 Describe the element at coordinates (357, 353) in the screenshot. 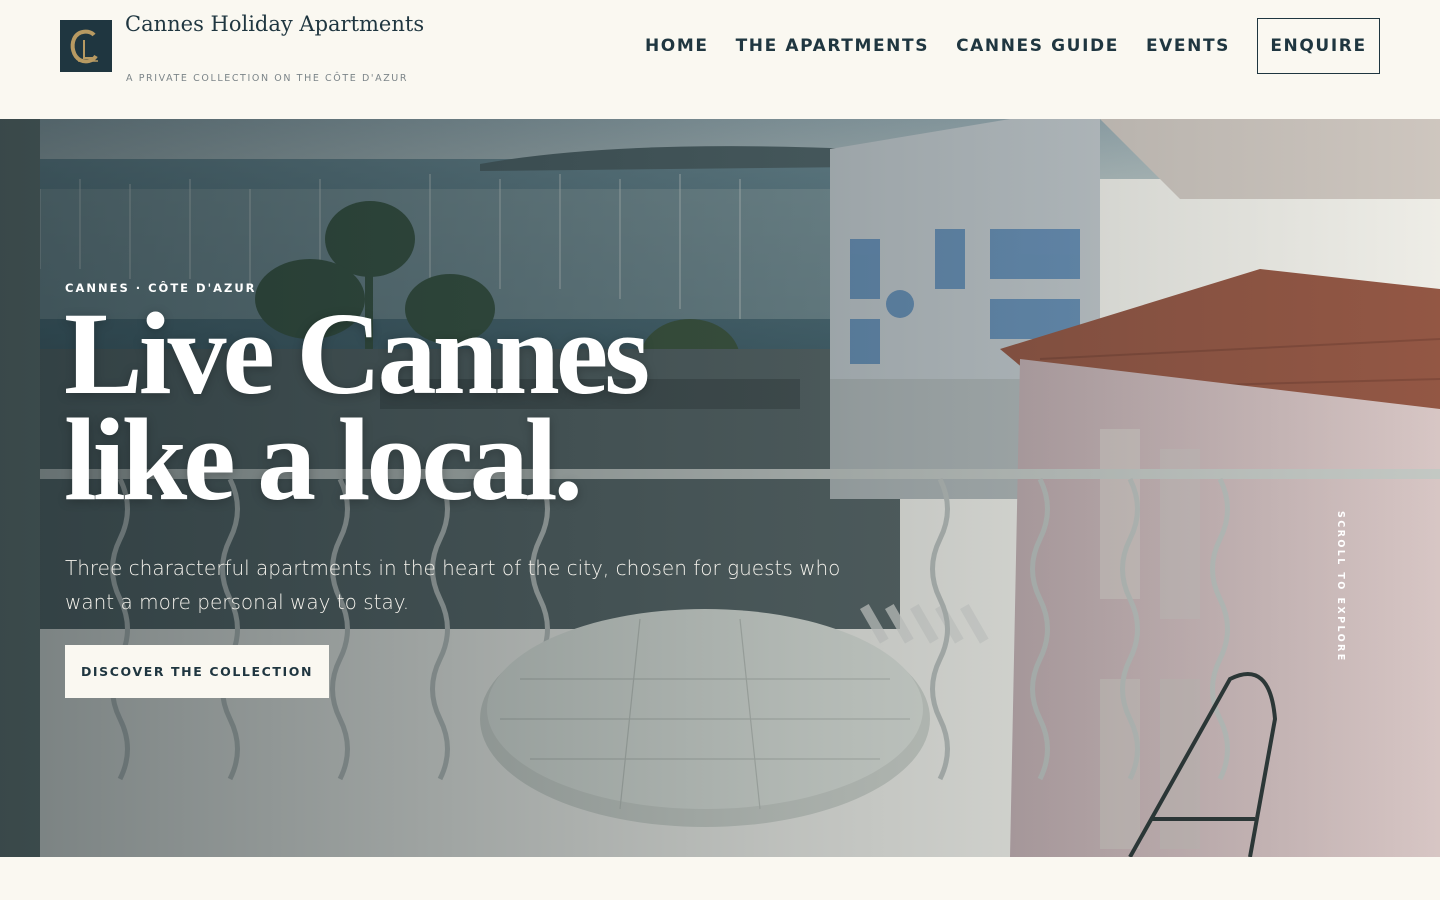

I see `hero-title-line-1: Live Cannes` at that location.